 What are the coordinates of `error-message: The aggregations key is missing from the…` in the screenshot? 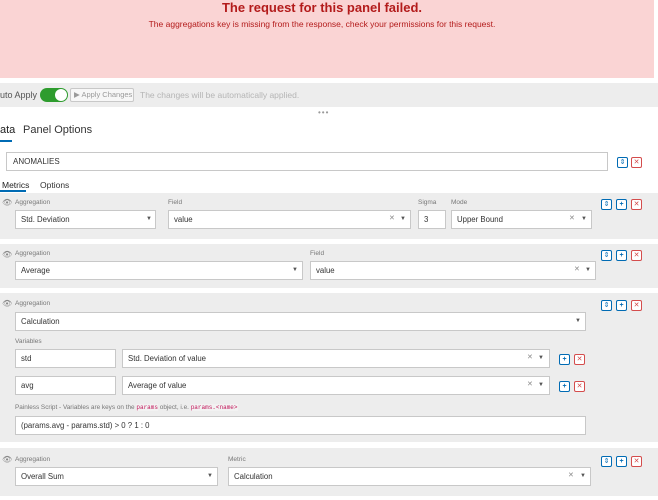 It's located at (322, 24).